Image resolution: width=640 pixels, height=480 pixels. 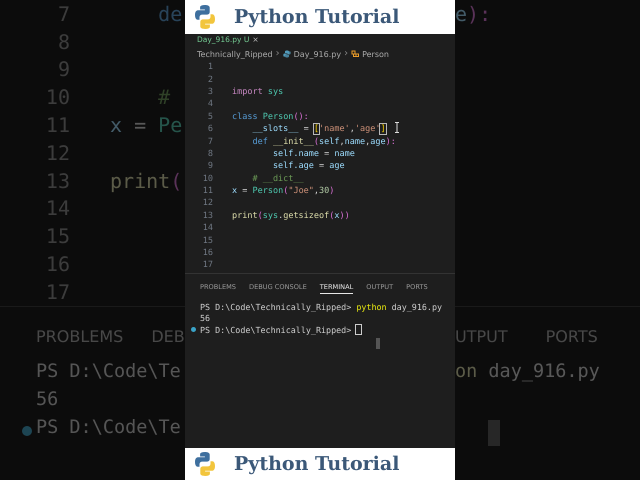 What do you see at coordinates (323, 141) in the screenshot?
I see `code-line: def __init__(self,name,age):` at bounding box center [323, 141].